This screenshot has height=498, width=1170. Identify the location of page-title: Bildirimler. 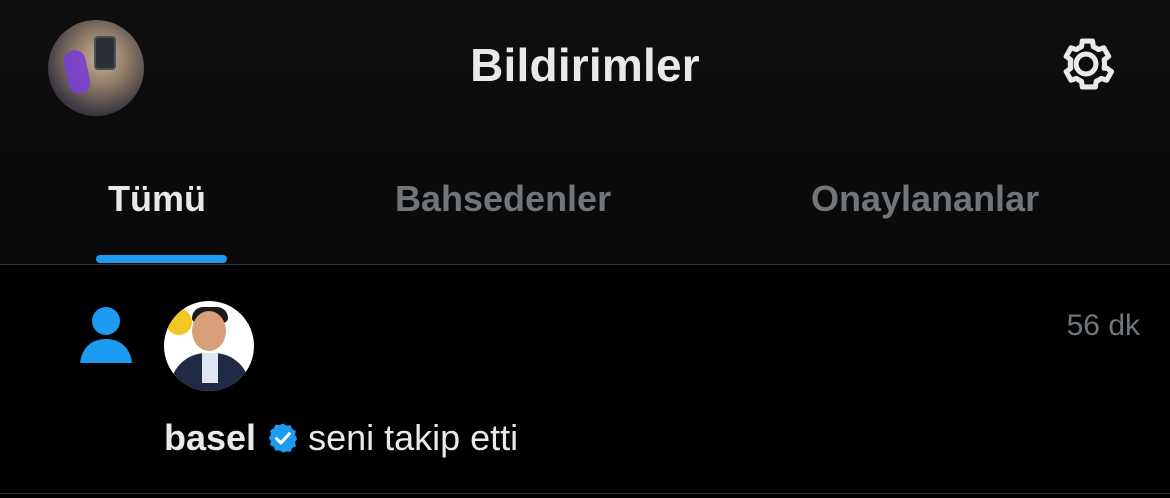
(585, 65).